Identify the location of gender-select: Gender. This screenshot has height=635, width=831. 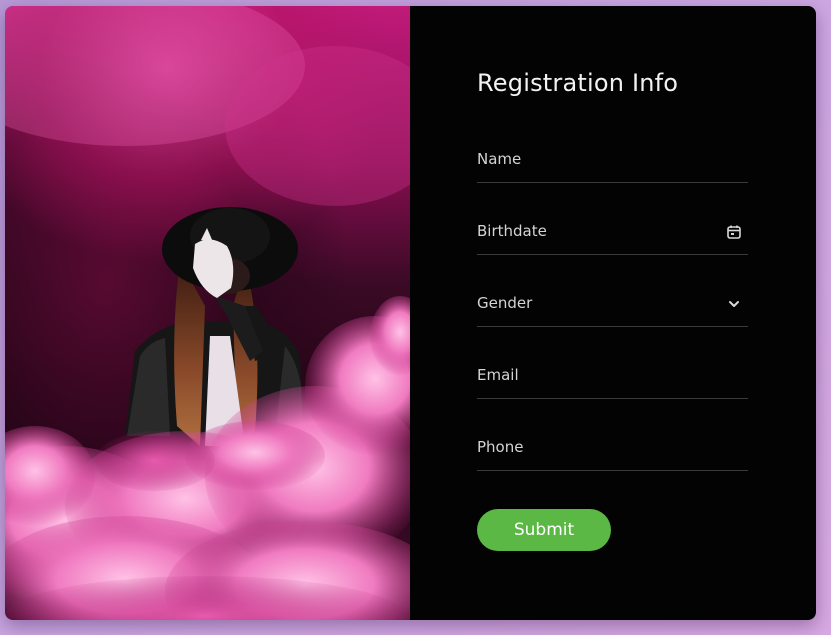
(612, 308).